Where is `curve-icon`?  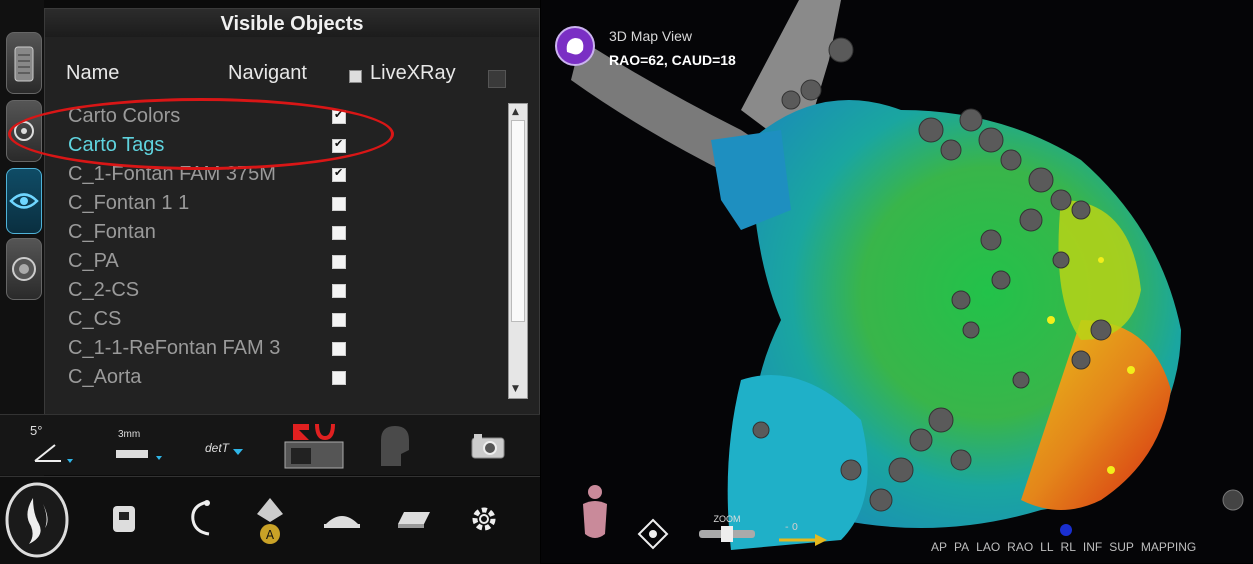 curve-icon is located at coordinates (200, 518).